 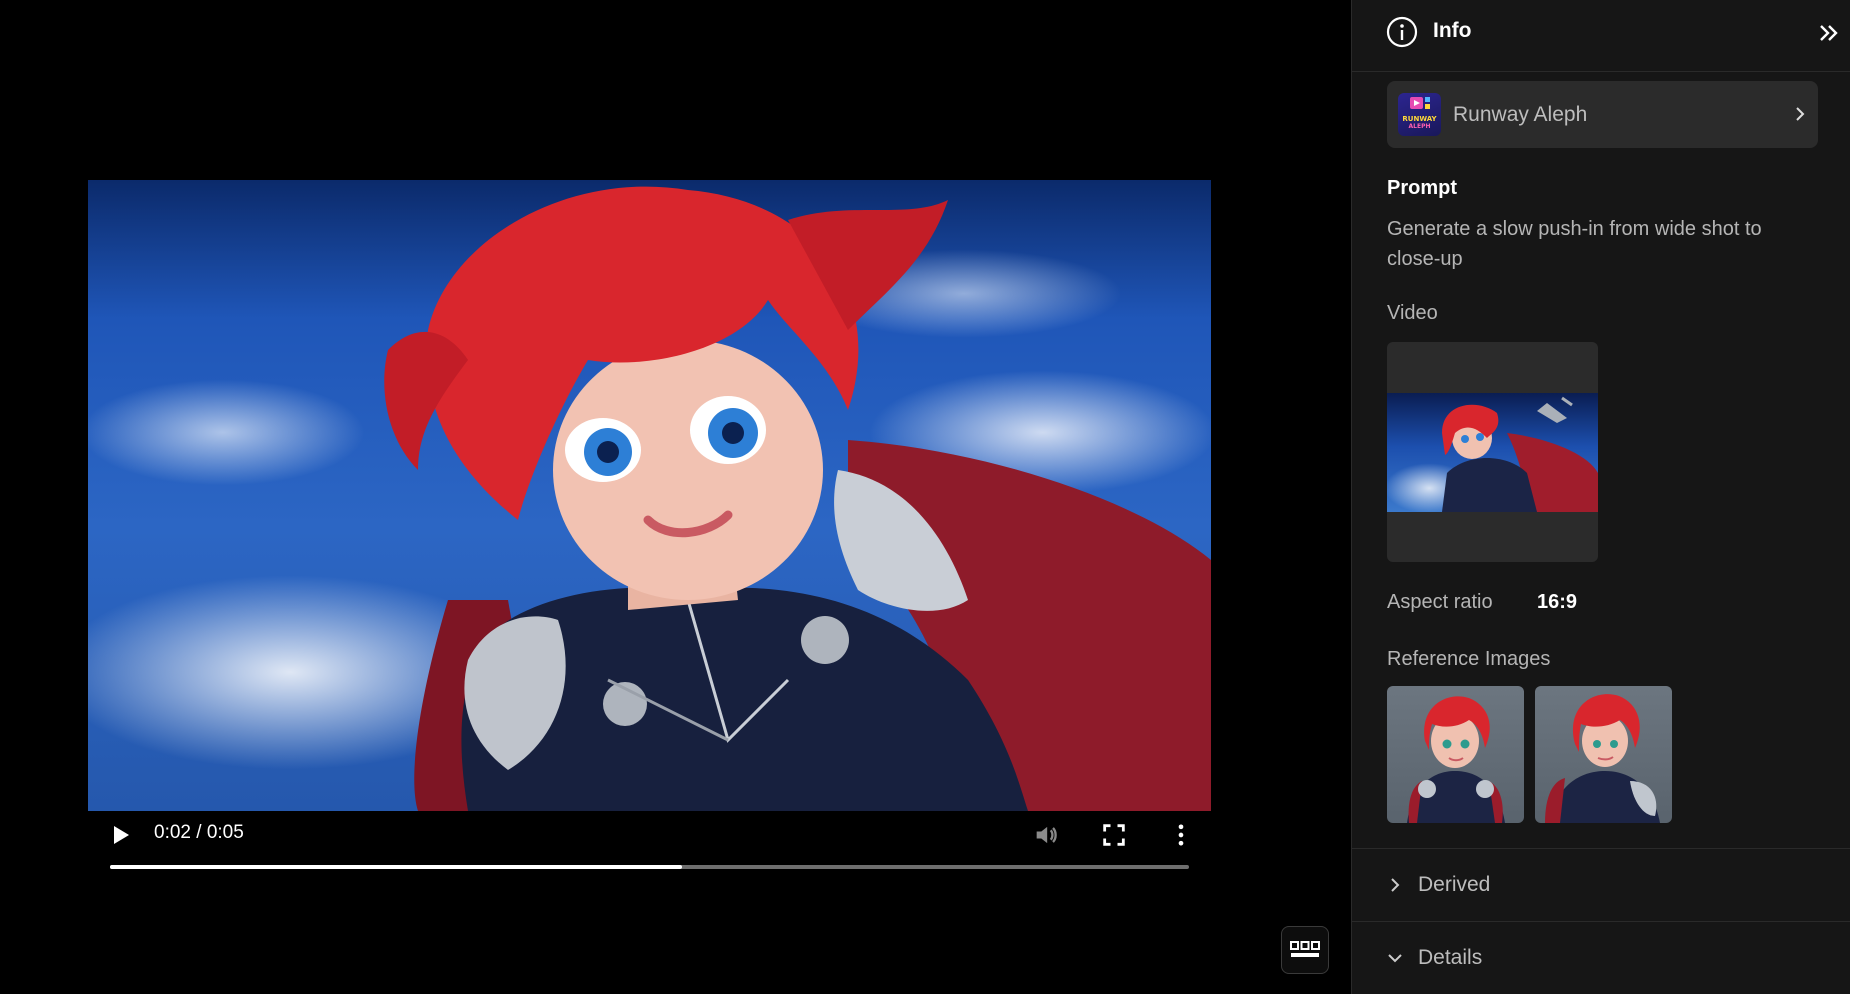 I want to click on logo-text-sub: ALEPH, so click(x=1419, y=126).